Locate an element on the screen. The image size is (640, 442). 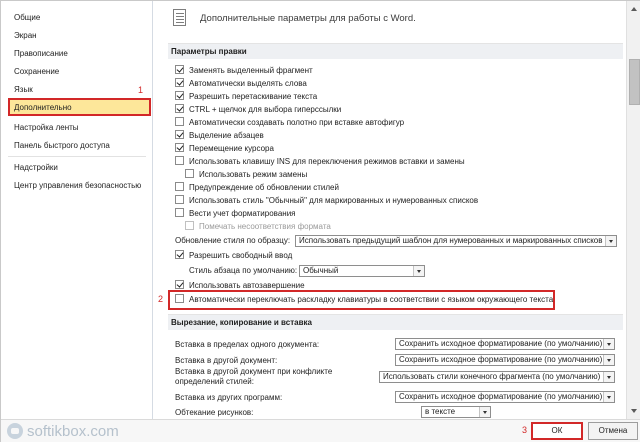
option-drag-and-drop: Разрешить перетаскивание текста is located at coordinates (246, 97).